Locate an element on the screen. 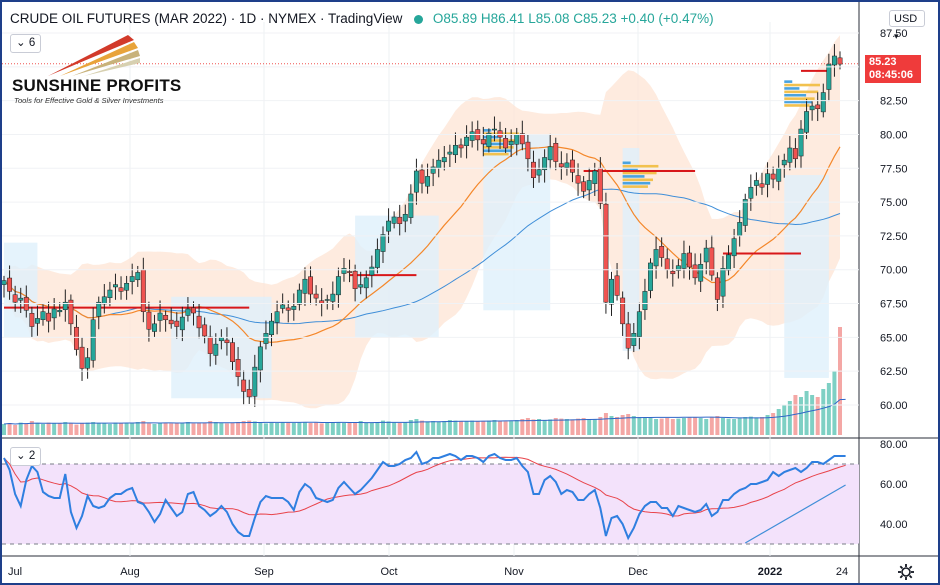 Image resolution: width=940 pixels, height=585 pixels. y-tick-label: 80.00 is located at coordinates (894, 135).